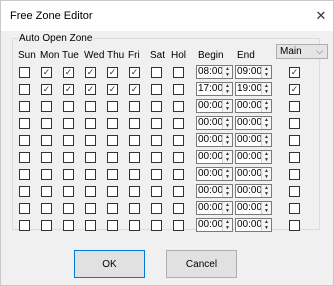 The image size is (334, 286). Describe the element at coordinates (253, 106) in the screenshot. I see `end-time-field-row-3: 00:00 ▲ ▼` at that location.